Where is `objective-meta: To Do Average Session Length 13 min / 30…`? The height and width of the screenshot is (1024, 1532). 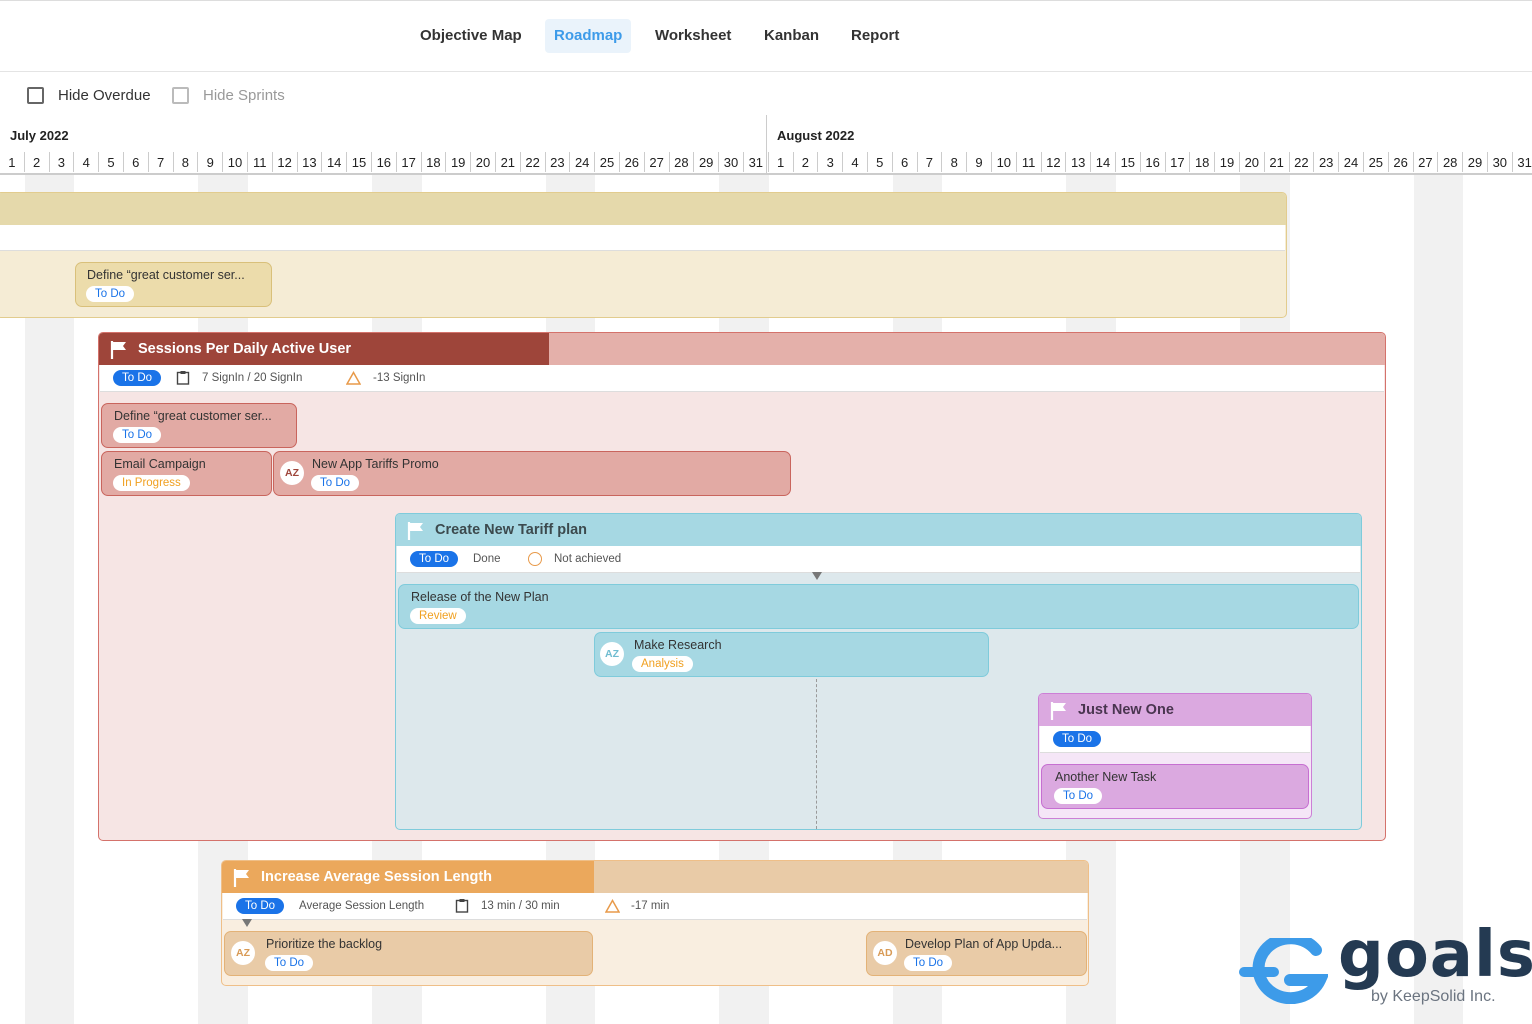 objective-meta: To Do Average Session Length 13 min / 30… is located at coordinates (655, 906).